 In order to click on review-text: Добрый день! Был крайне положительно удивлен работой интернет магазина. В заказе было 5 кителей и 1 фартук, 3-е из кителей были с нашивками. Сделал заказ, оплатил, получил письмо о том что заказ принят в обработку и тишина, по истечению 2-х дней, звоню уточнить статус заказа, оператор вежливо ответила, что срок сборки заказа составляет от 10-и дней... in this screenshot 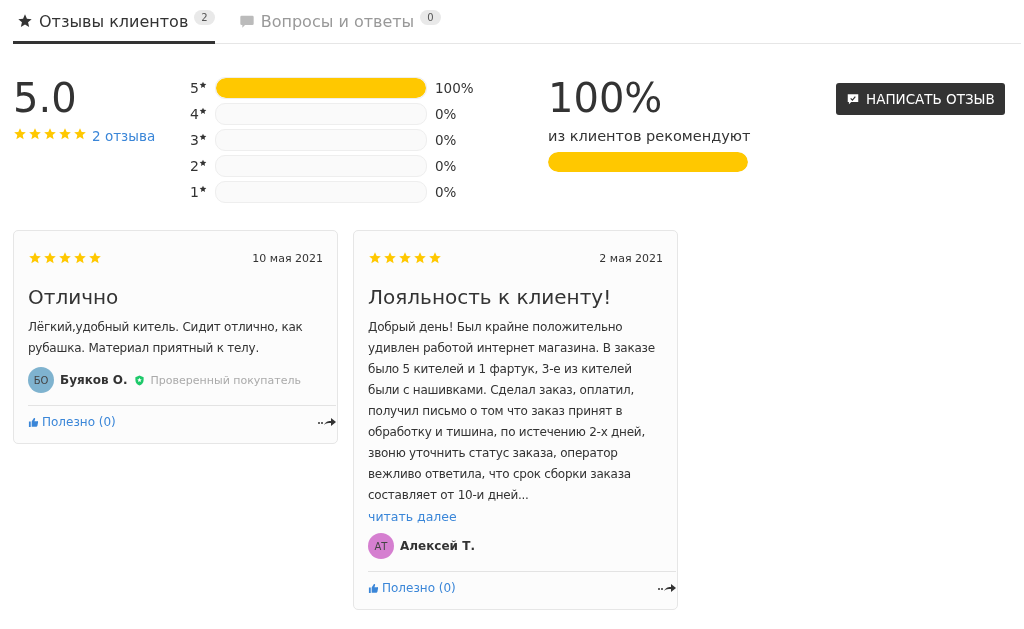, I will do `click(512, 411)`.